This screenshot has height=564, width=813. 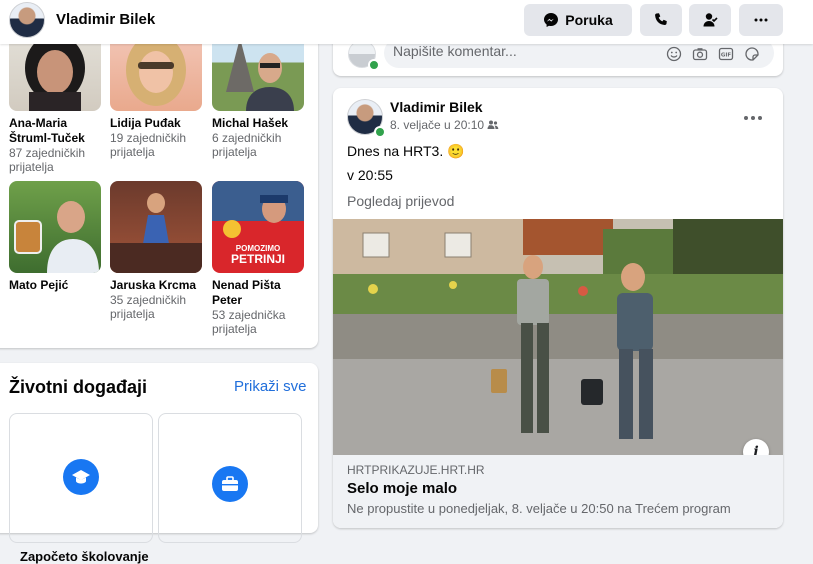 I want to click on link-domain: HRTPRIKAZUJE.HRT.HR, so click(x=416, y=470).